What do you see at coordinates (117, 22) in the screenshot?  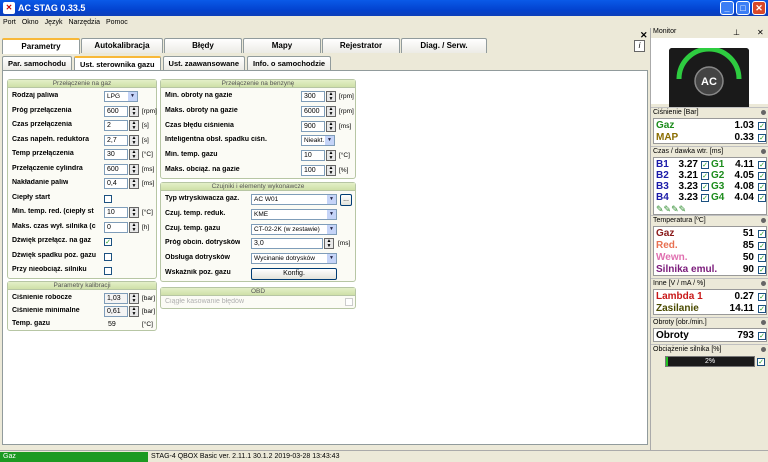 I see `menu-pomoc: Pomoc` at bounding box center [117, 22].